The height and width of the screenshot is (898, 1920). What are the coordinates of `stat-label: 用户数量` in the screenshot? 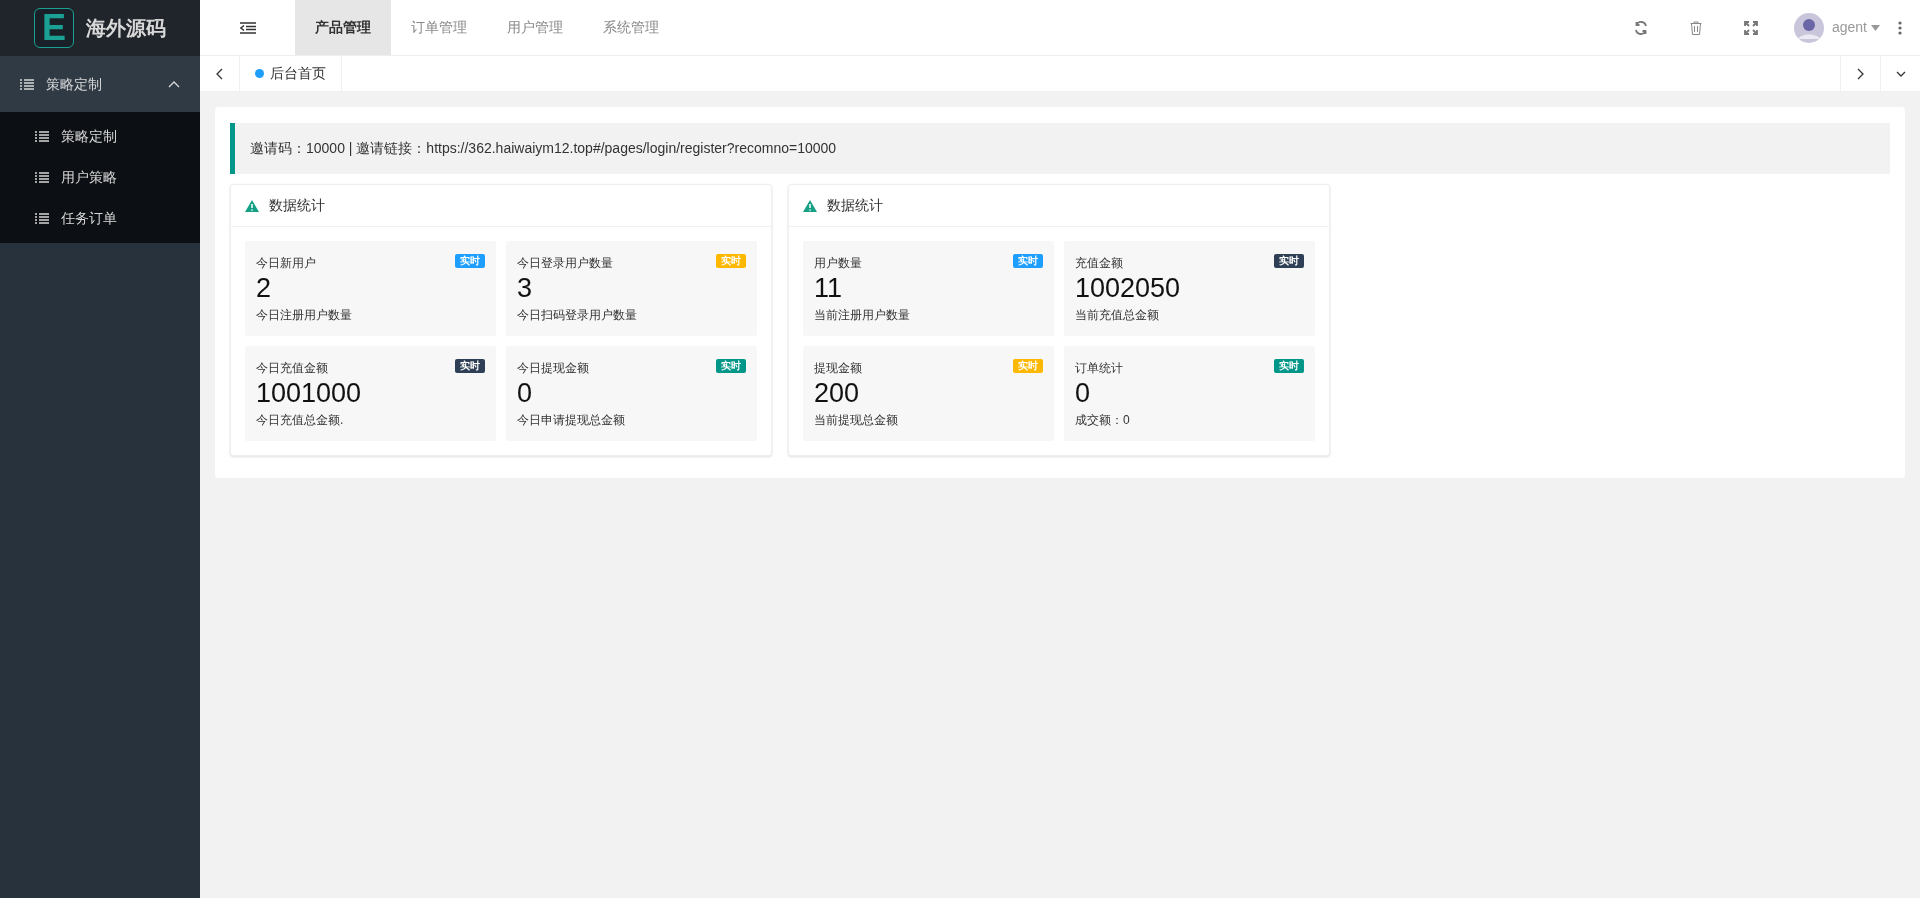 It's located at (838, 263).